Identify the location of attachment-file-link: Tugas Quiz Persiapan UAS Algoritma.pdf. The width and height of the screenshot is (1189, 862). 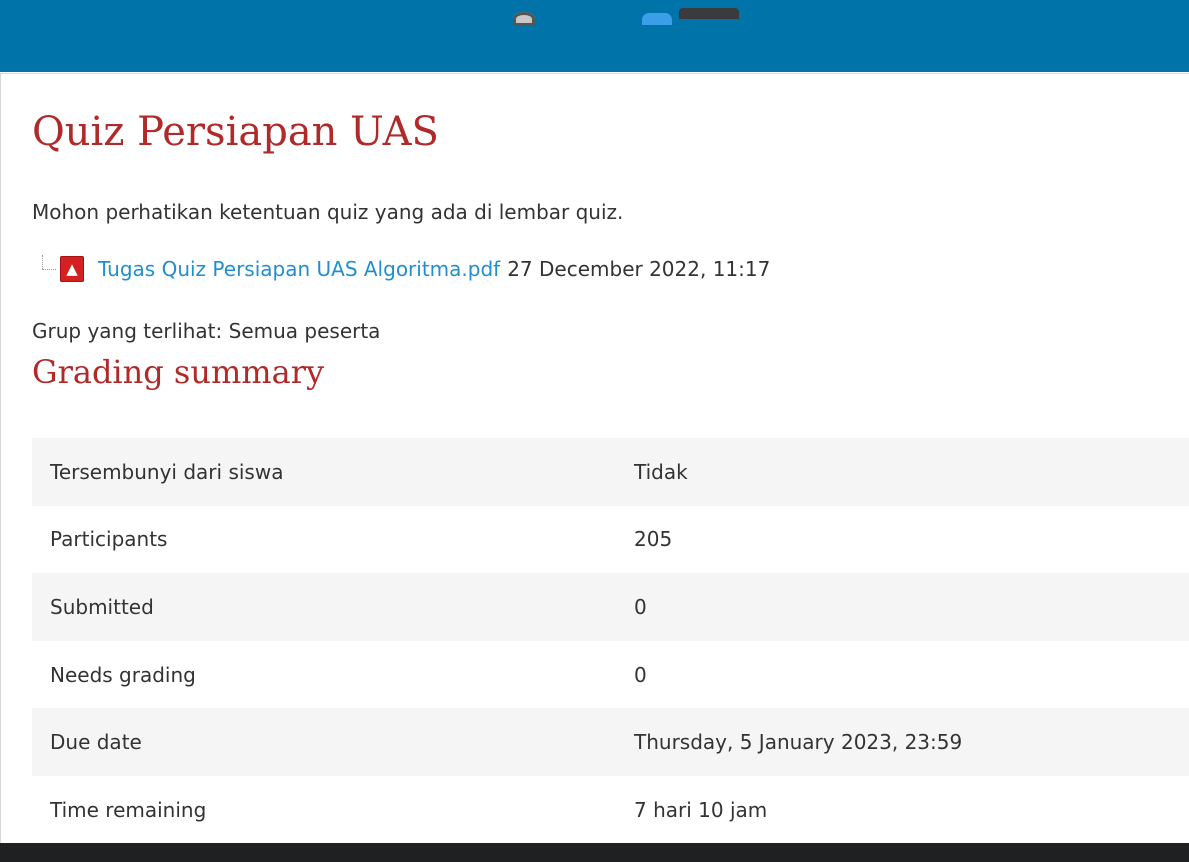
(299, 269).